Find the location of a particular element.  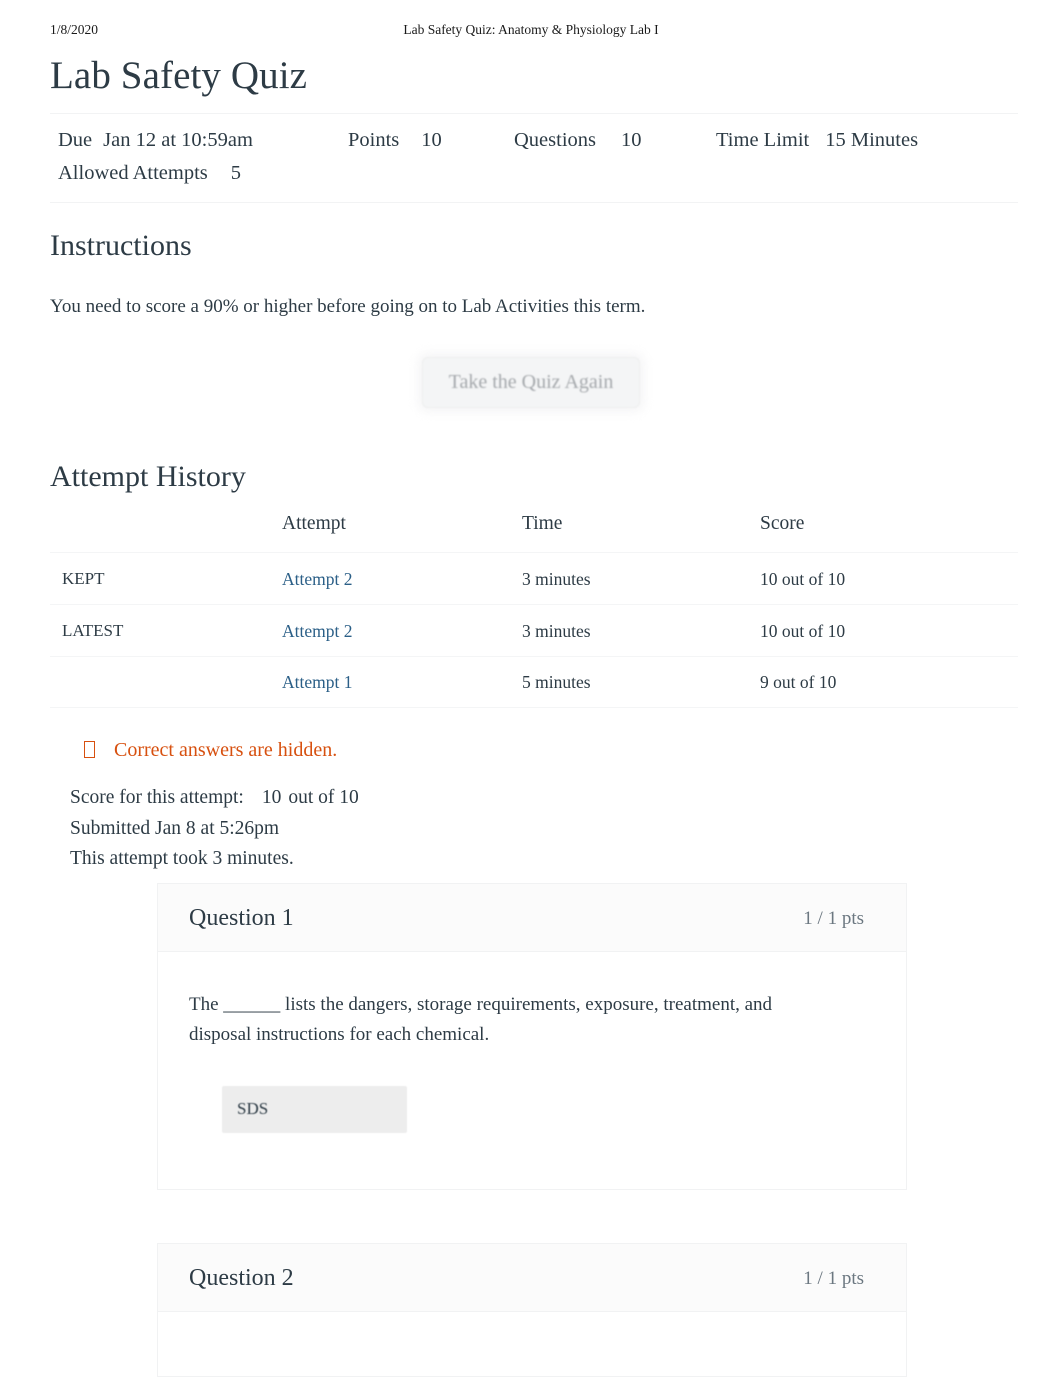

attempt-row-score: 9 out of 10 is located at coordinates (889, 682).